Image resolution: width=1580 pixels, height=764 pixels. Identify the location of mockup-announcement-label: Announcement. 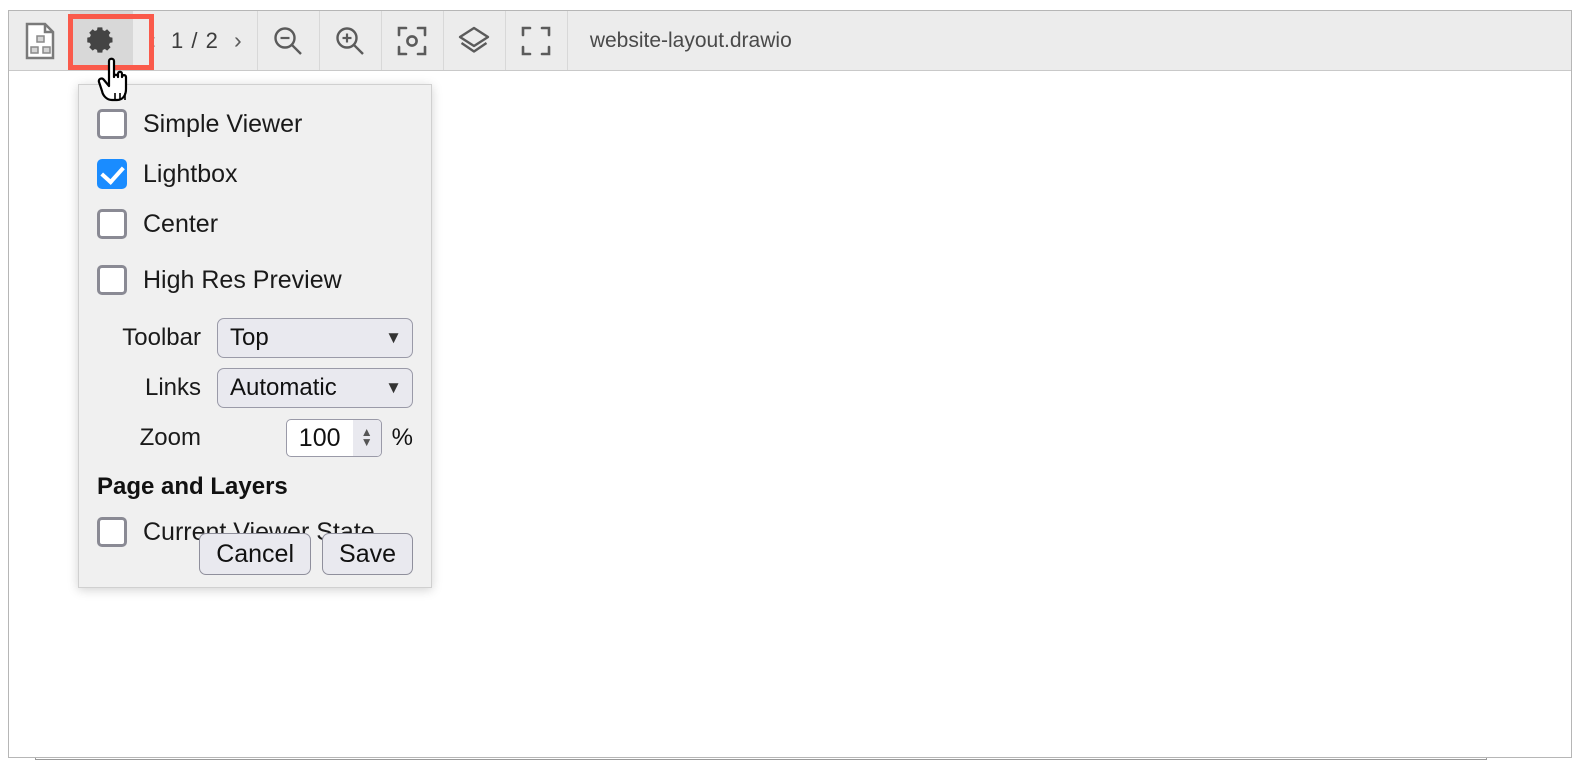
(148, 645).